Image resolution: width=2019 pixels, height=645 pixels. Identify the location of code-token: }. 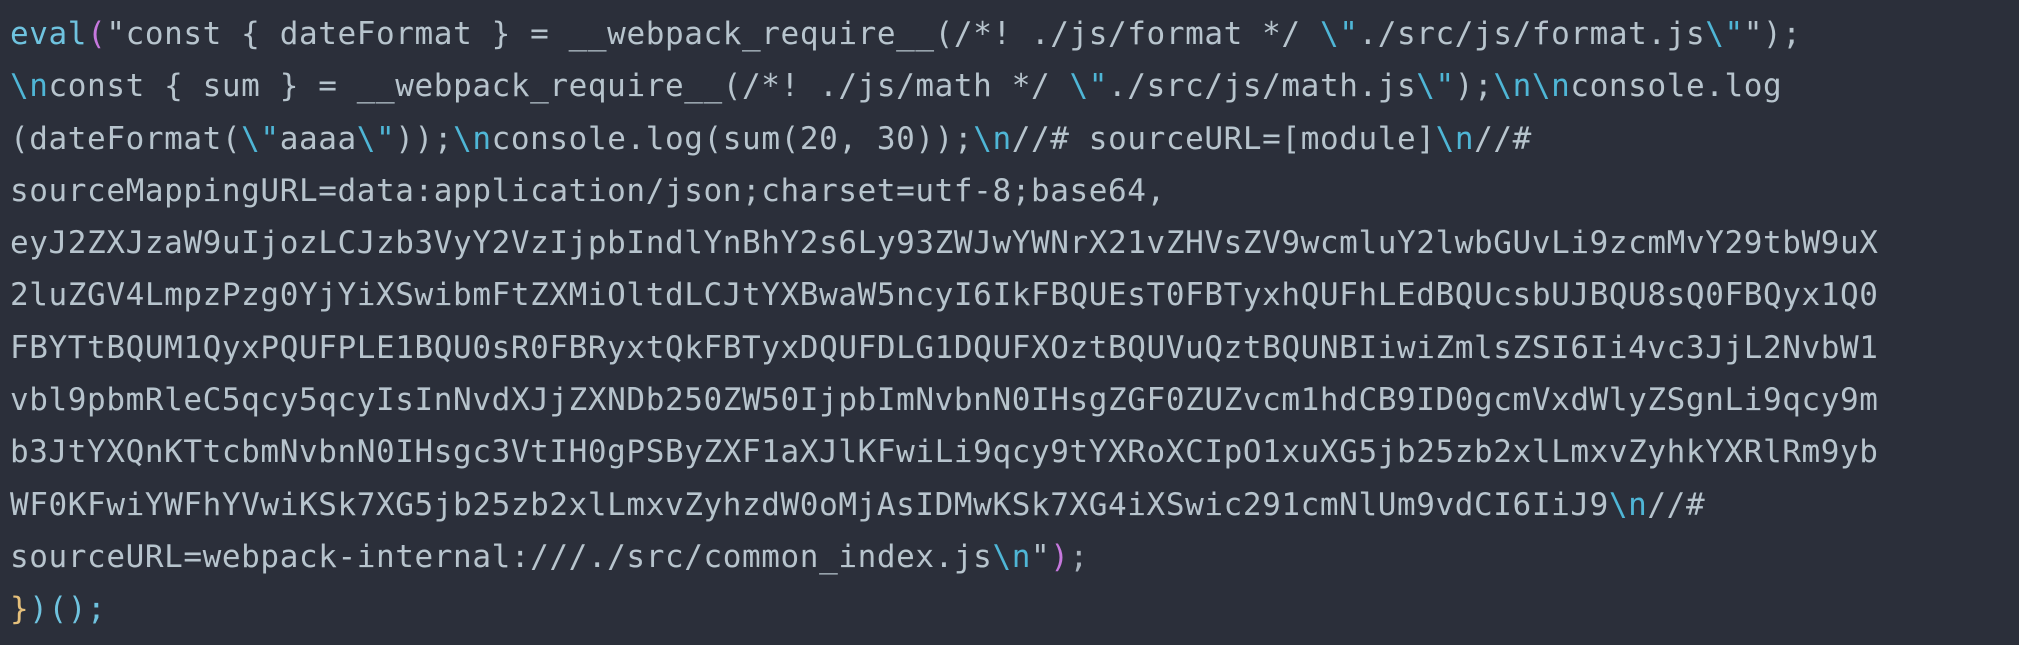
(20, 609).